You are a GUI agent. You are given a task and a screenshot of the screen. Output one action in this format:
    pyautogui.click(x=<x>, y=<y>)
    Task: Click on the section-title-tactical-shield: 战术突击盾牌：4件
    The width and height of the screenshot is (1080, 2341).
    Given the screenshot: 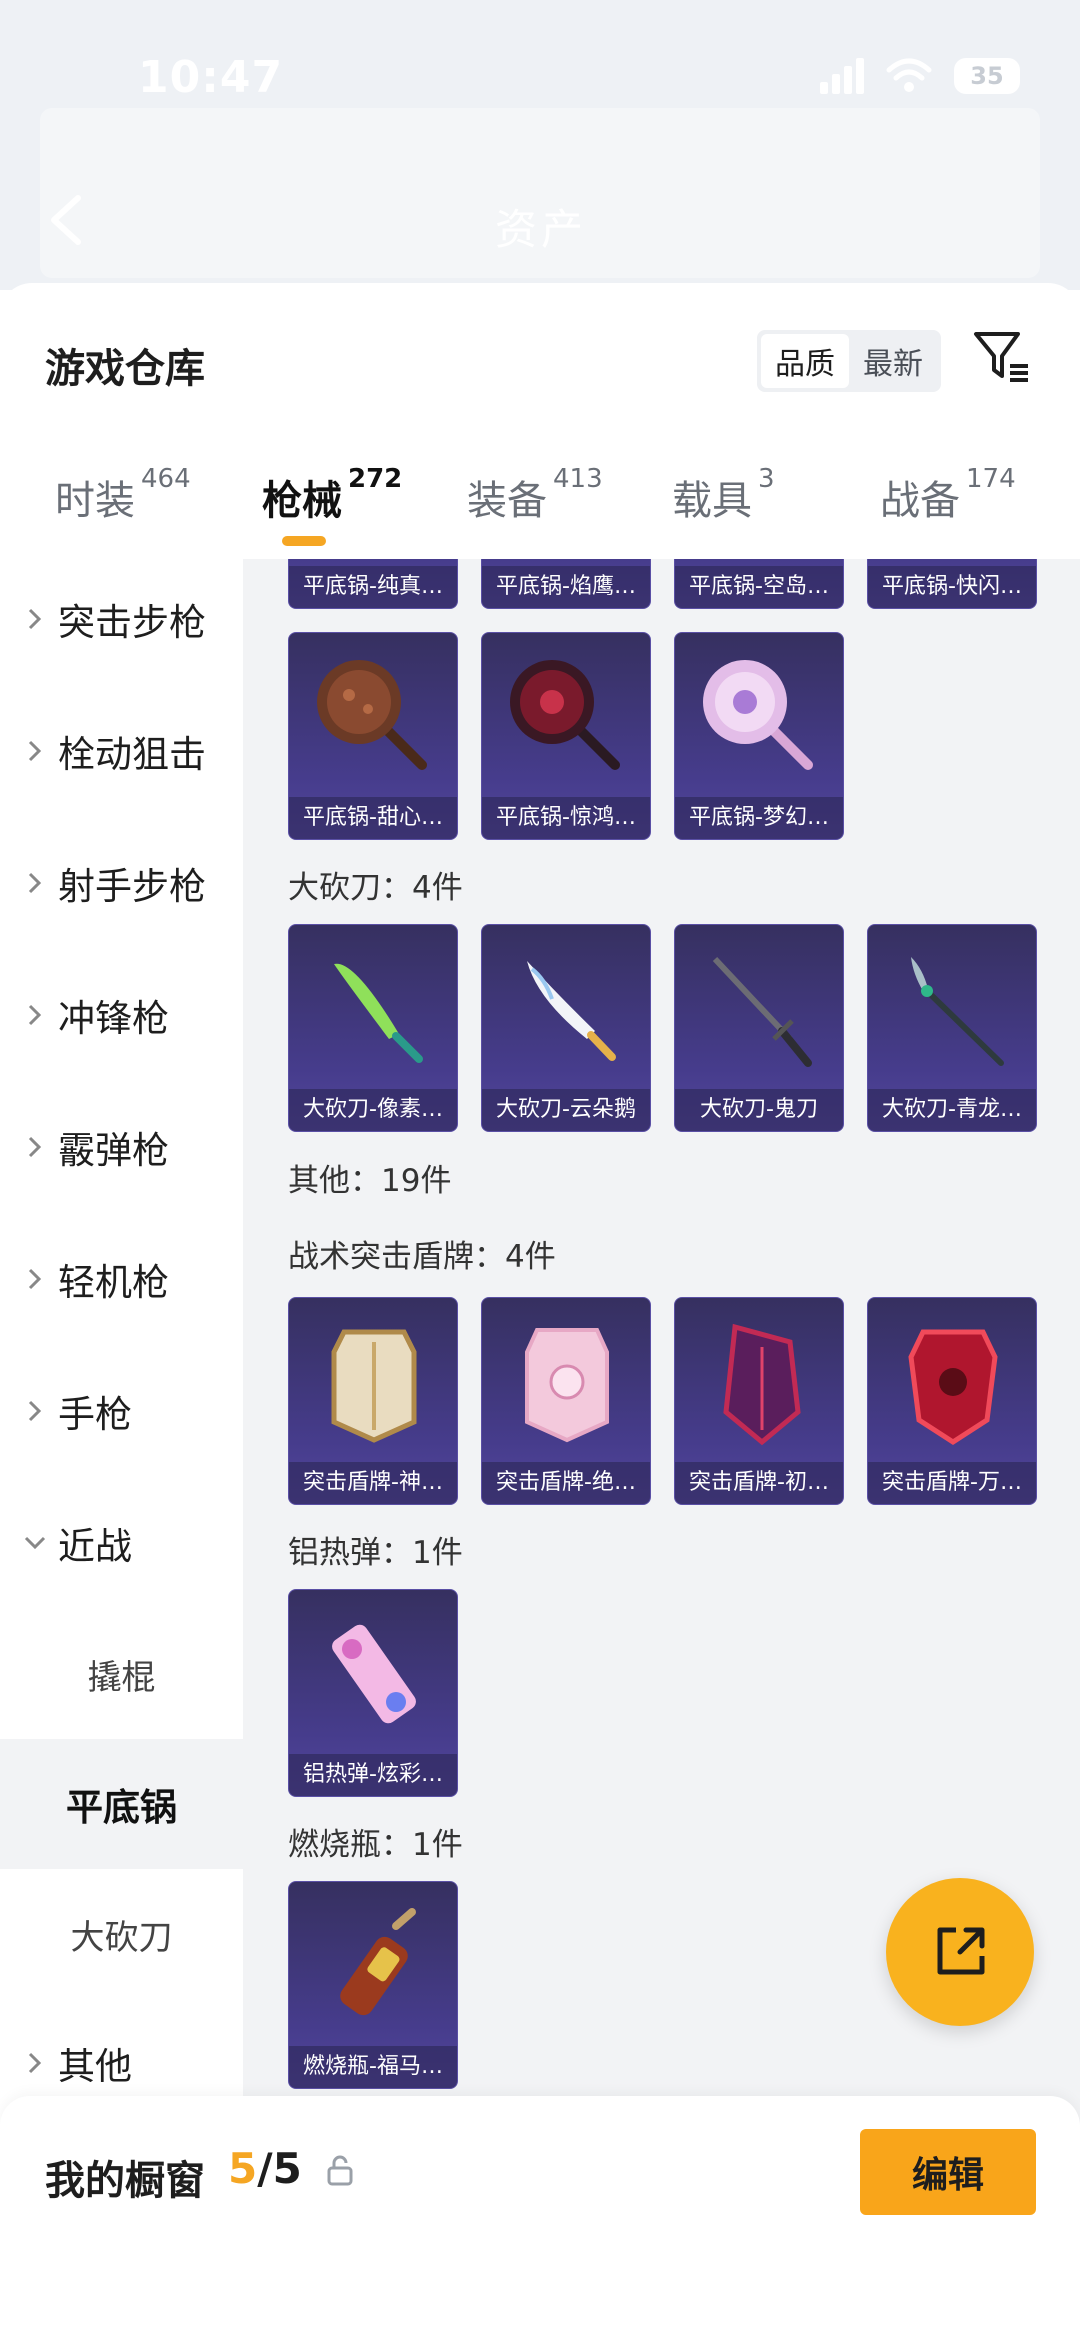 What is the action you would take?
    pyautogui.click(x=422, y=1257)
    